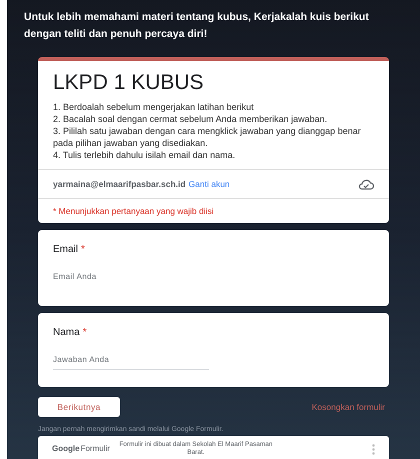  I want to click on question-label: Email, so click(65, 250).